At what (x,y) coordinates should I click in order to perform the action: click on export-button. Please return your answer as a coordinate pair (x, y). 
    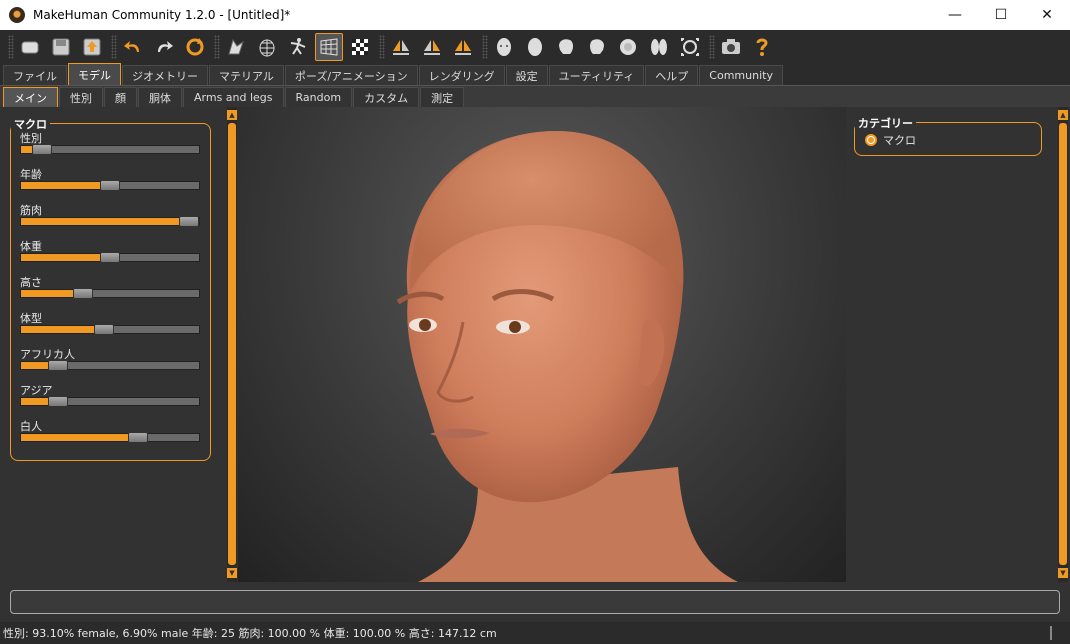
    Looking at the image, I should click on (92, 47).